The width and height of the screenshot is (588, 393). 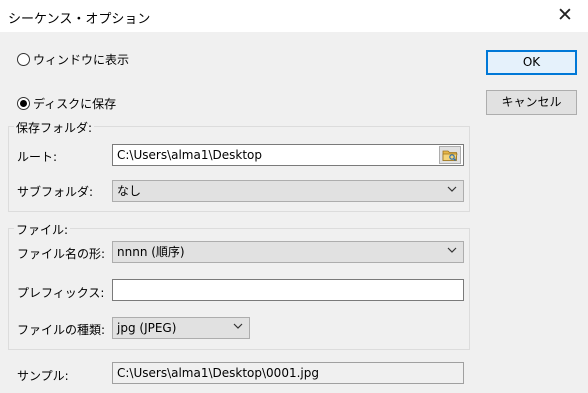 I want to click on root-path-input: C:\Users\alma1\Desktop, so click(x=288, y=155).